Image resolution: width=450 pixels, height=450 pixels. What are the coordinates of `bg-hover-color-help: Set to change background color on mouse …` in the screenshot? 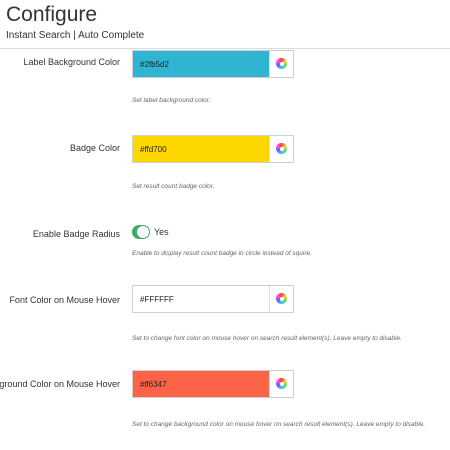 It's located at (279, 424).